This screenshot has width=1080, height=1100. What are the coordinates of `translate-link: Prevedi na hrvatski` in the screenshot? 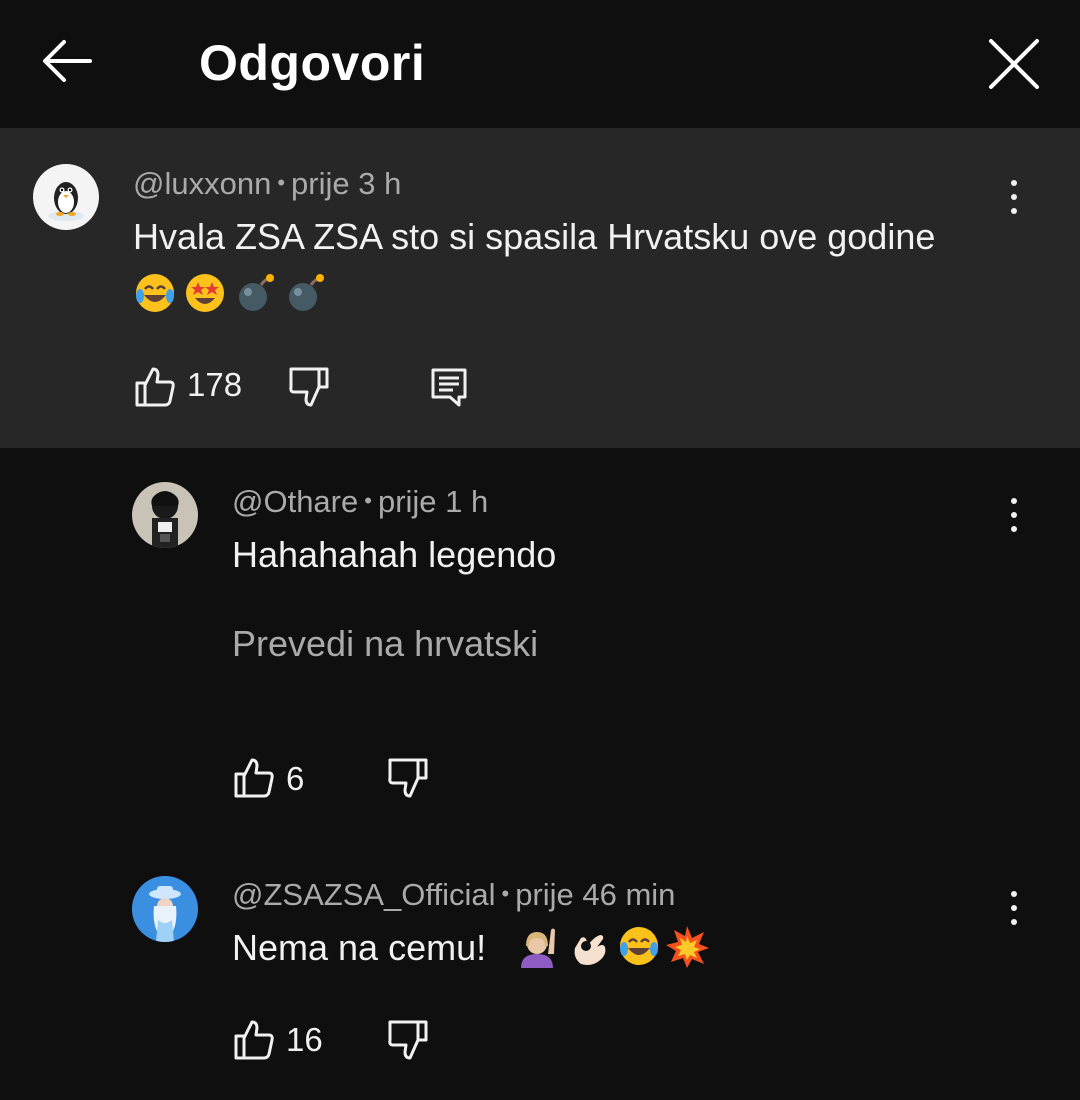 It's located at (385, 644).